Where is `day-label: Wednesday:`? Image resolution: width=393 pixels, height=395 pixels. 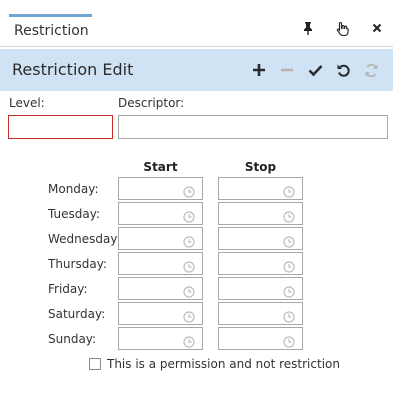
day-label: Wednesday: is located at coordinates (84, 239).